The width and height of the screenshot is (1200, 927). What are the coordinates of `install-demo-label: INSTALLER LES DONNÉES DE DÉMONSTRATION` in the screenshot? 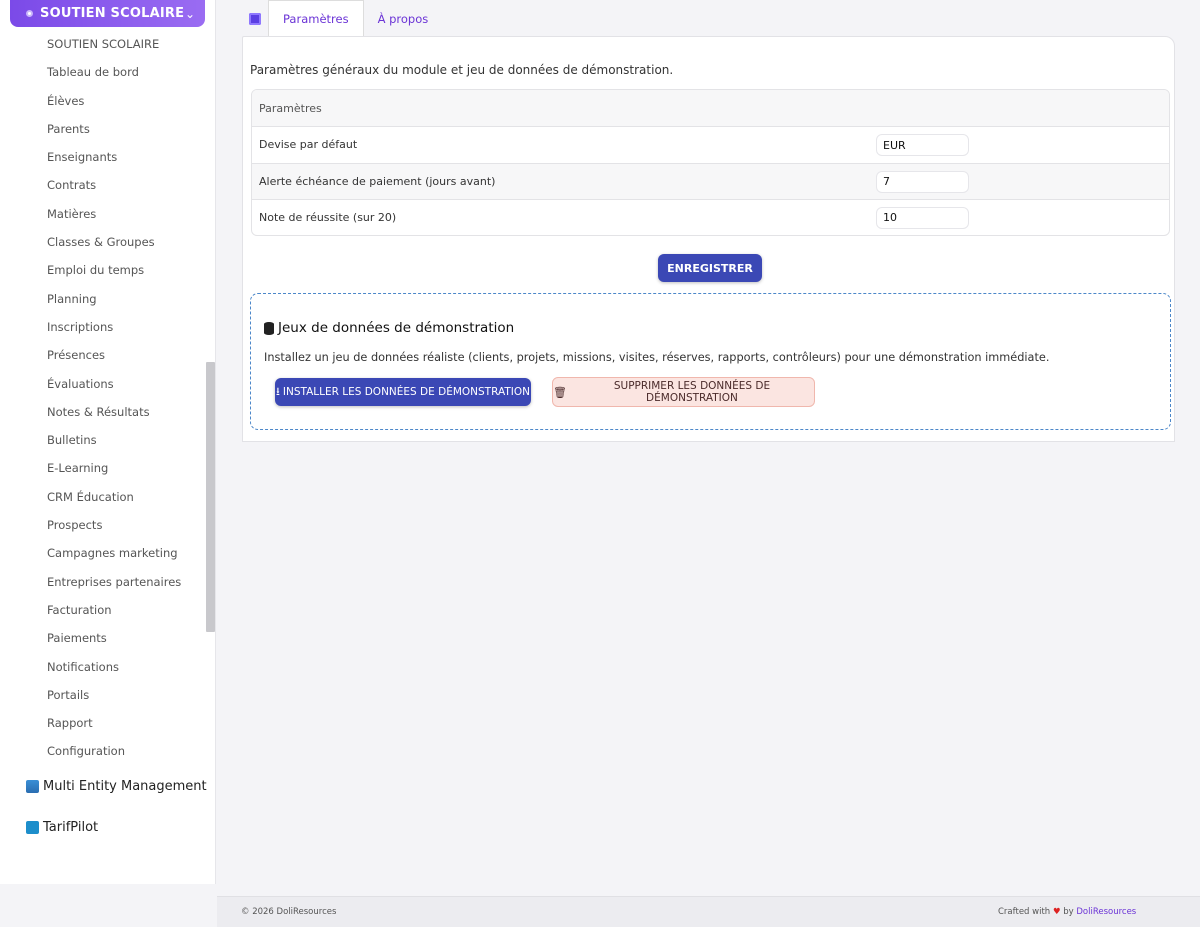 It's located at (406, 392).